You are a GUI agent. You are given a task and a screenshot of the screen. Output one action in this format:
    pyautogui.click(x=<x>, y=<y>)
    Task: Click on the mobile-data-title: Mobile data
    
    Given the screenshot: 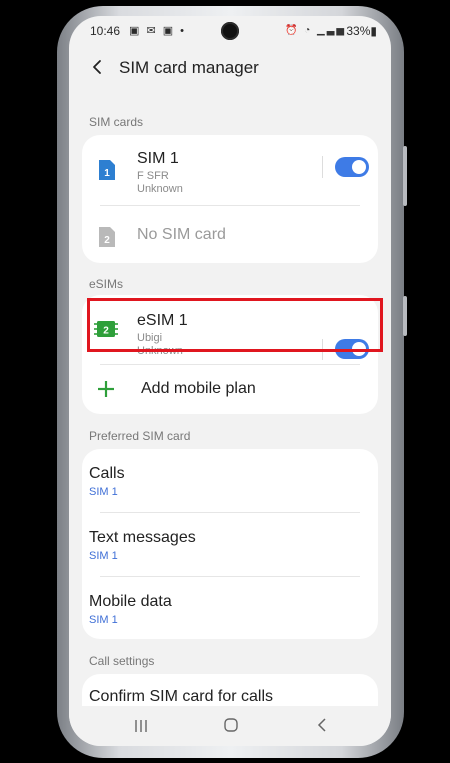 What is the action you would take?
    pyautogui.click(x=130, y=601)
    